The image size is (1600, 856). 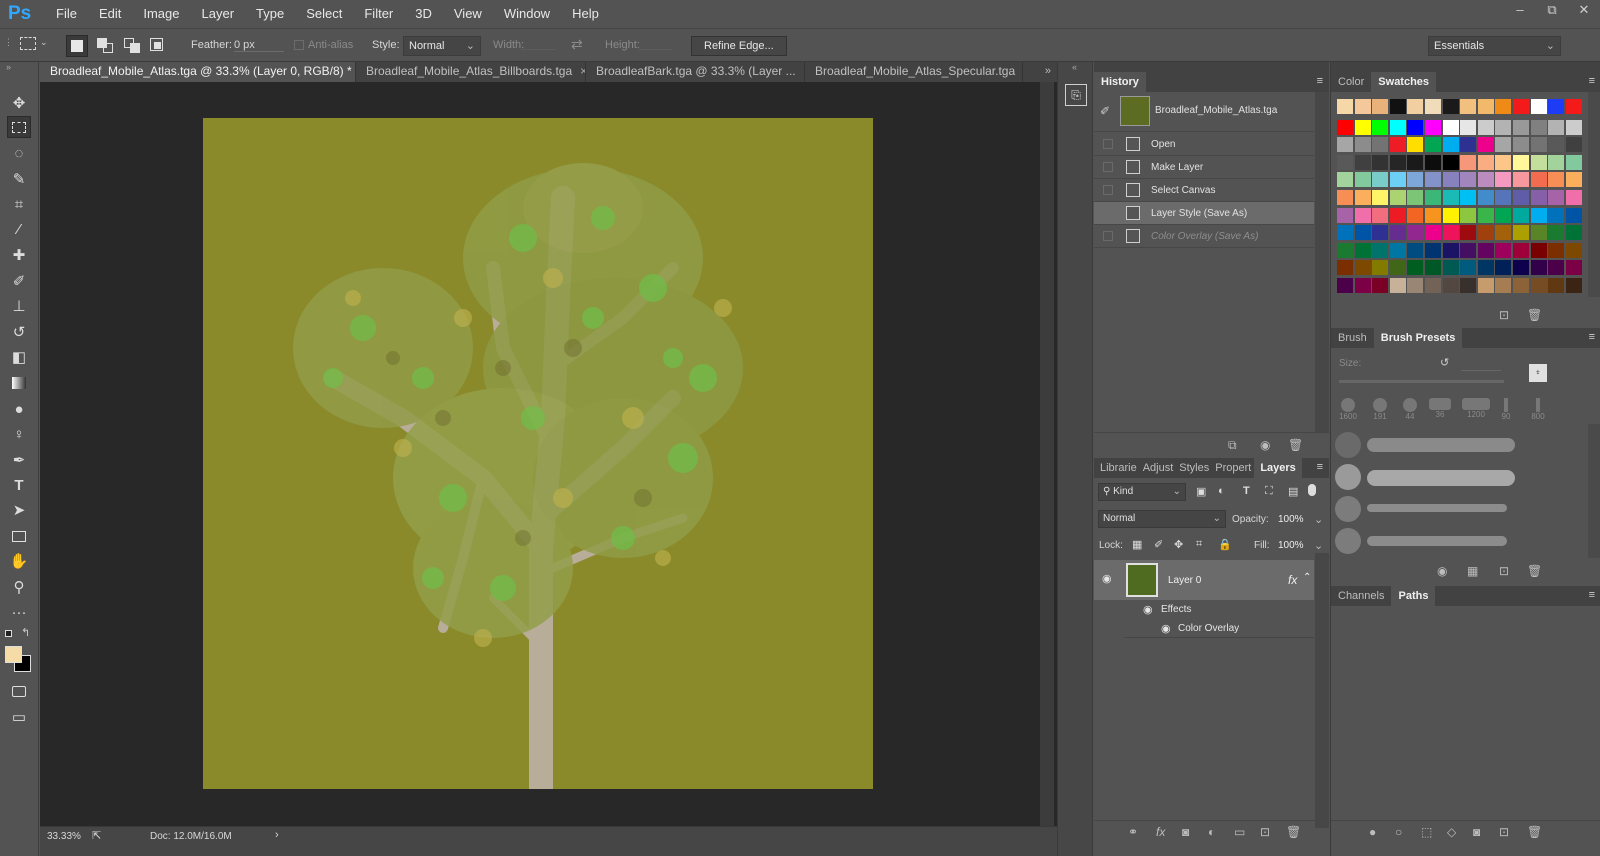 I want to click on path-to-selection-icon: ⬚, so click(x=1426, y=832).